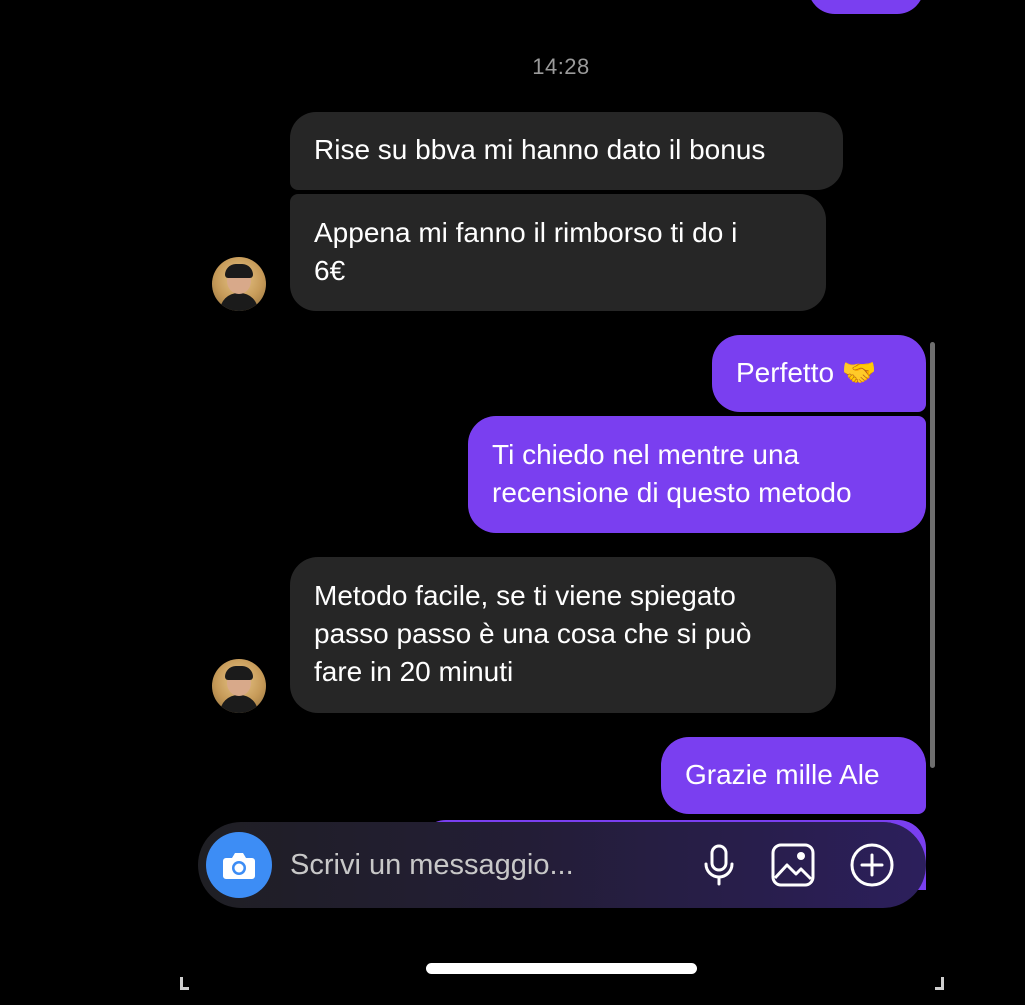  Describe the element at coordinates (330, 270) in the screenshot. I see `message-text-line: 6€` at that location.